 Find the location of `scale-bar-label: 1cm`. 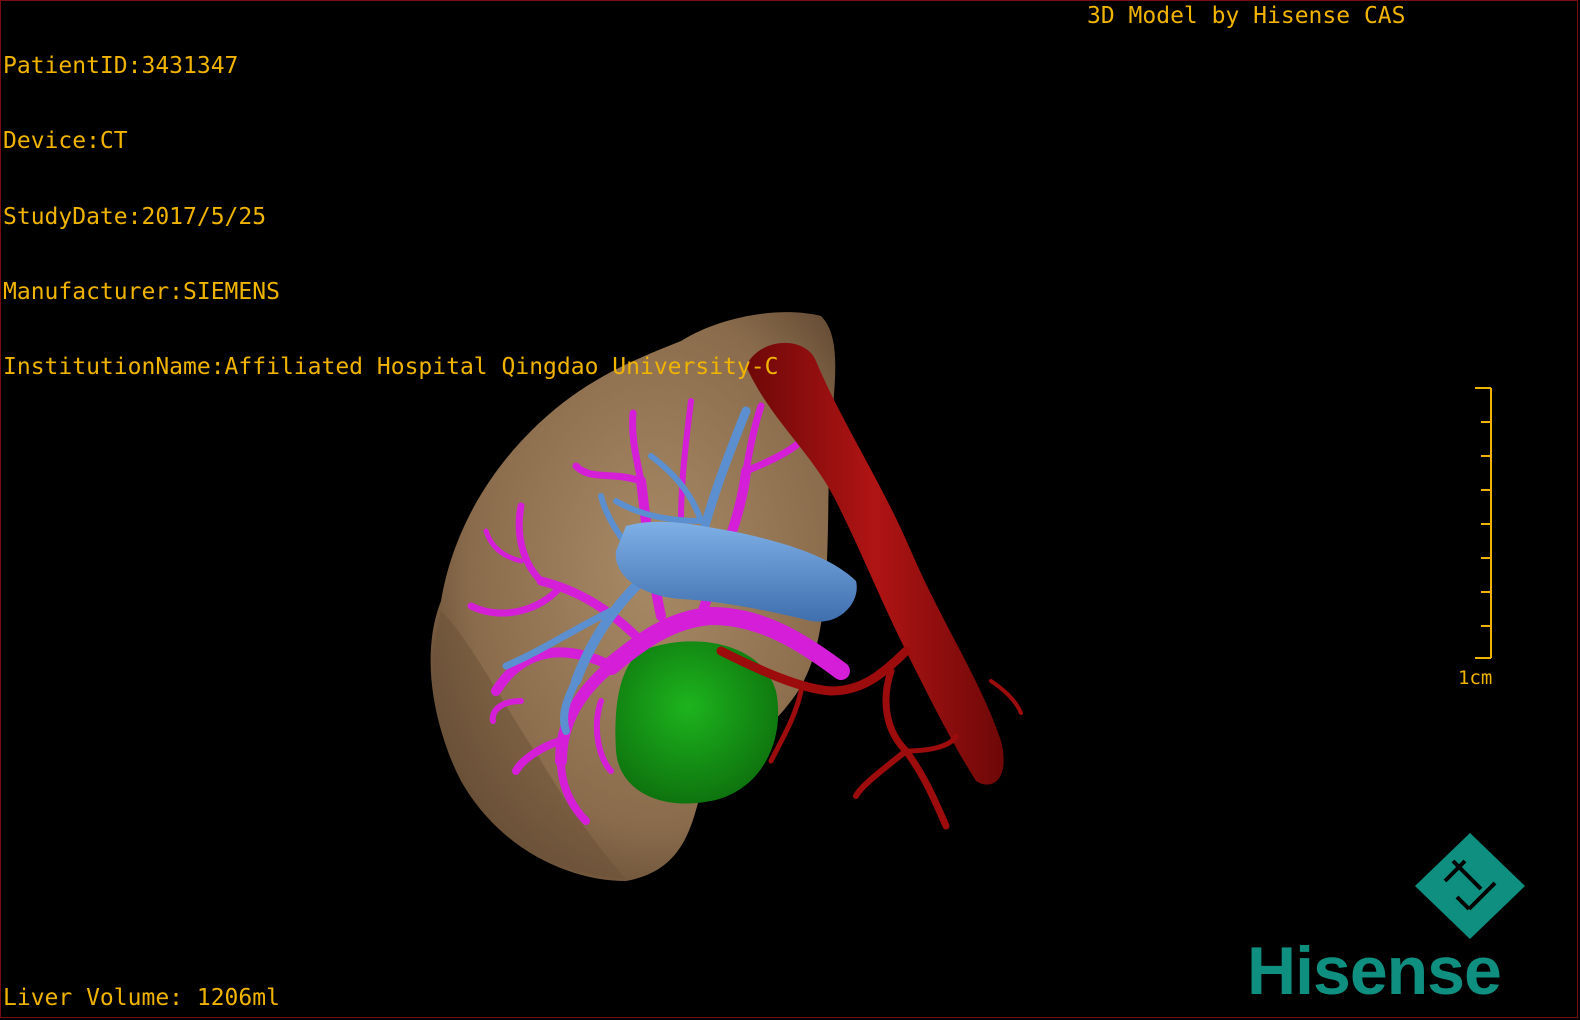

scale-bar-label: 1cm is located at coordinates (1475, 678).